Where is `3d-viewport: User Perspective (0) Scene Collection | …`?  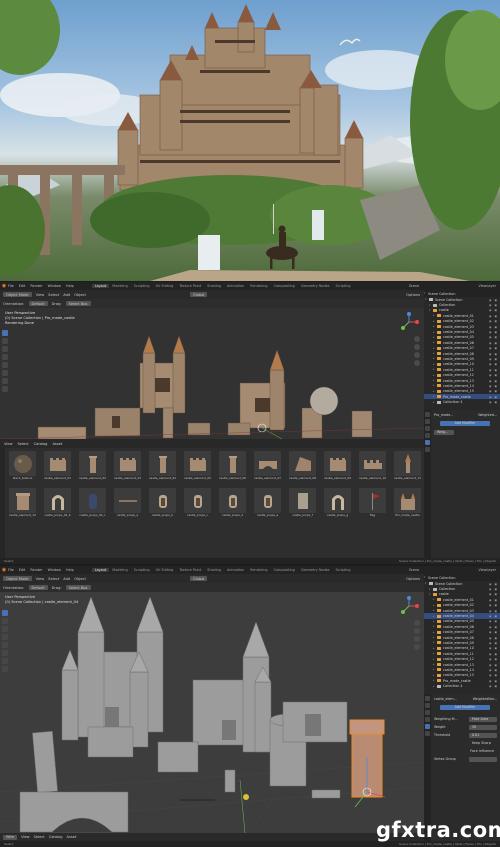 3d-viewport: User Perspective (0) Scene Collection | … is located at coordinates (212, 373).